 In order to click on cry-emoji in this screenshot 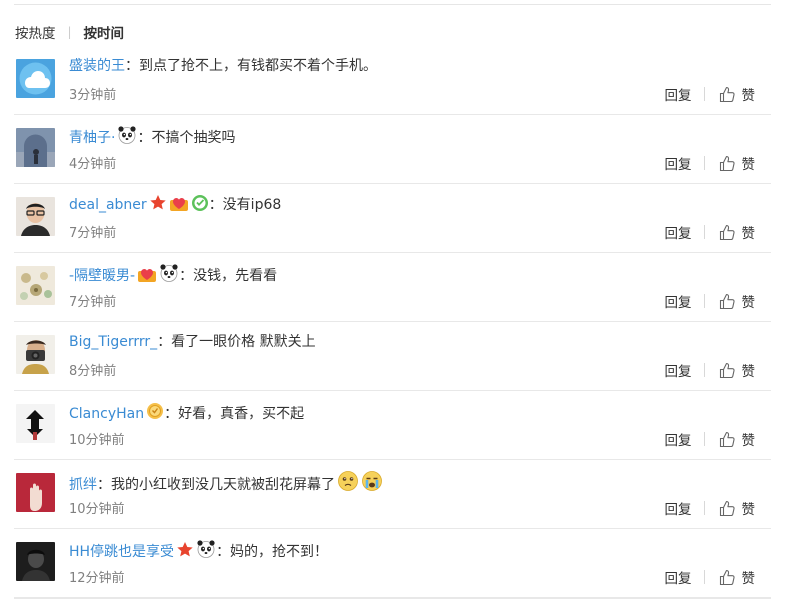, I will do `click(372, 484)`.